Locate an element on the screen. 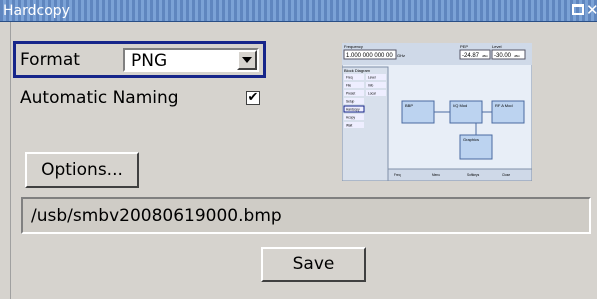 This screenshot has height=299, width=597. format-value: PNG is located at coordinates (149, 61).